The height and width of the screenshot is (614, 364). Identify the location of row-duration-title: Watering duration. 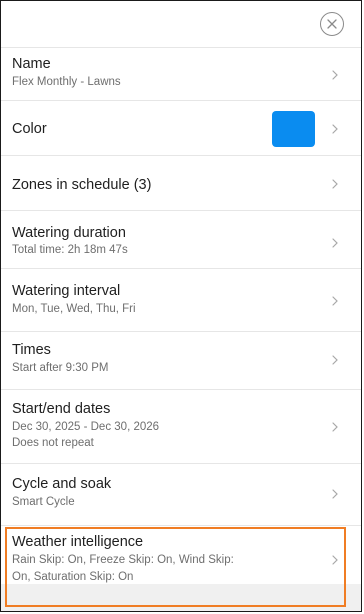
(69, 233).